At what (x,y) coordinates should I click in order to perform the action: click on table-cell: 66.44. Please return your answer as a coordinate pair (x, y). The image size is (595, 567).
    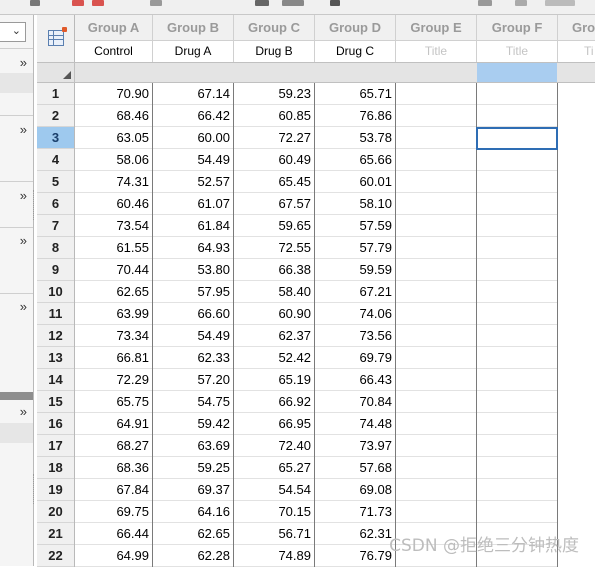
    Looking at the image, I should click on (113, 534).